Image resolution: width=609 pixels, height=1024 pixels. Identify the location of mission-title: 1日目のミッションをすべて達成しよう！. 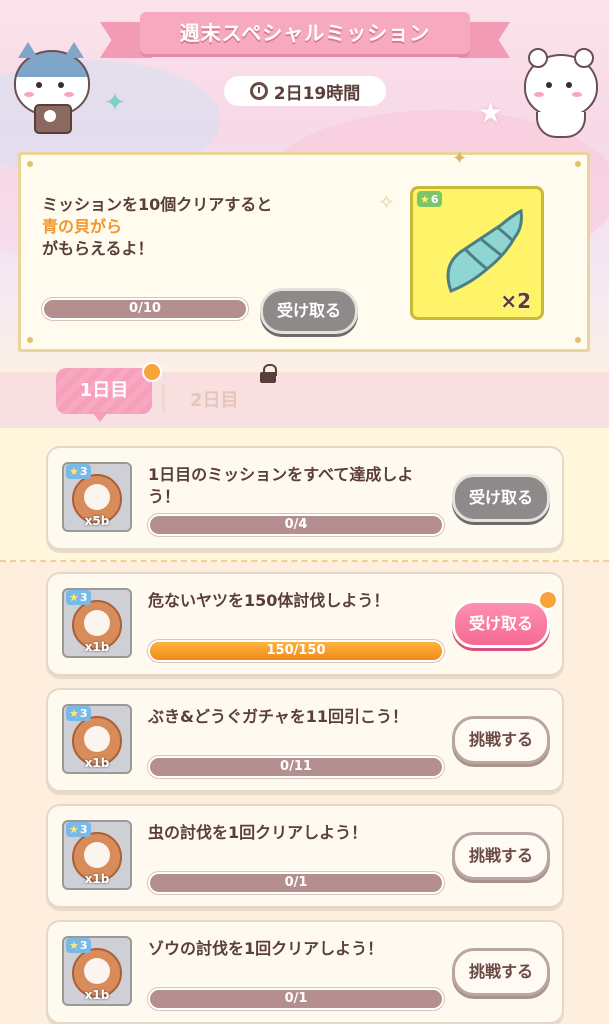
(281, 485).